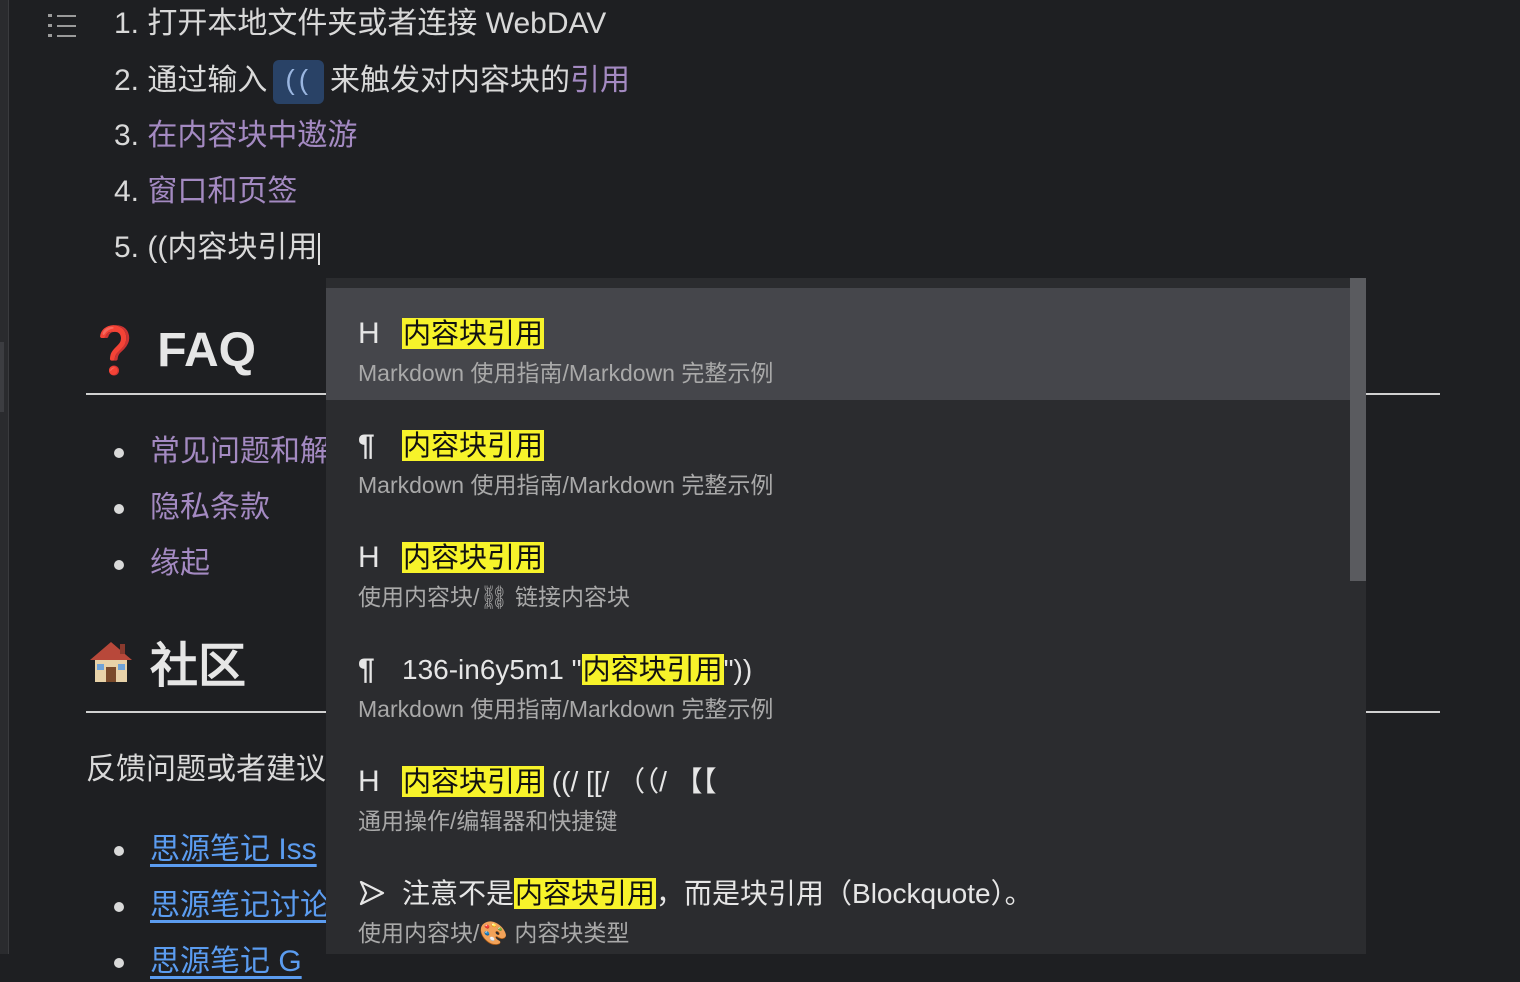 The image size is (1520, 982). I want to click on list-item: 思源笔记 G, so click(208, 962).